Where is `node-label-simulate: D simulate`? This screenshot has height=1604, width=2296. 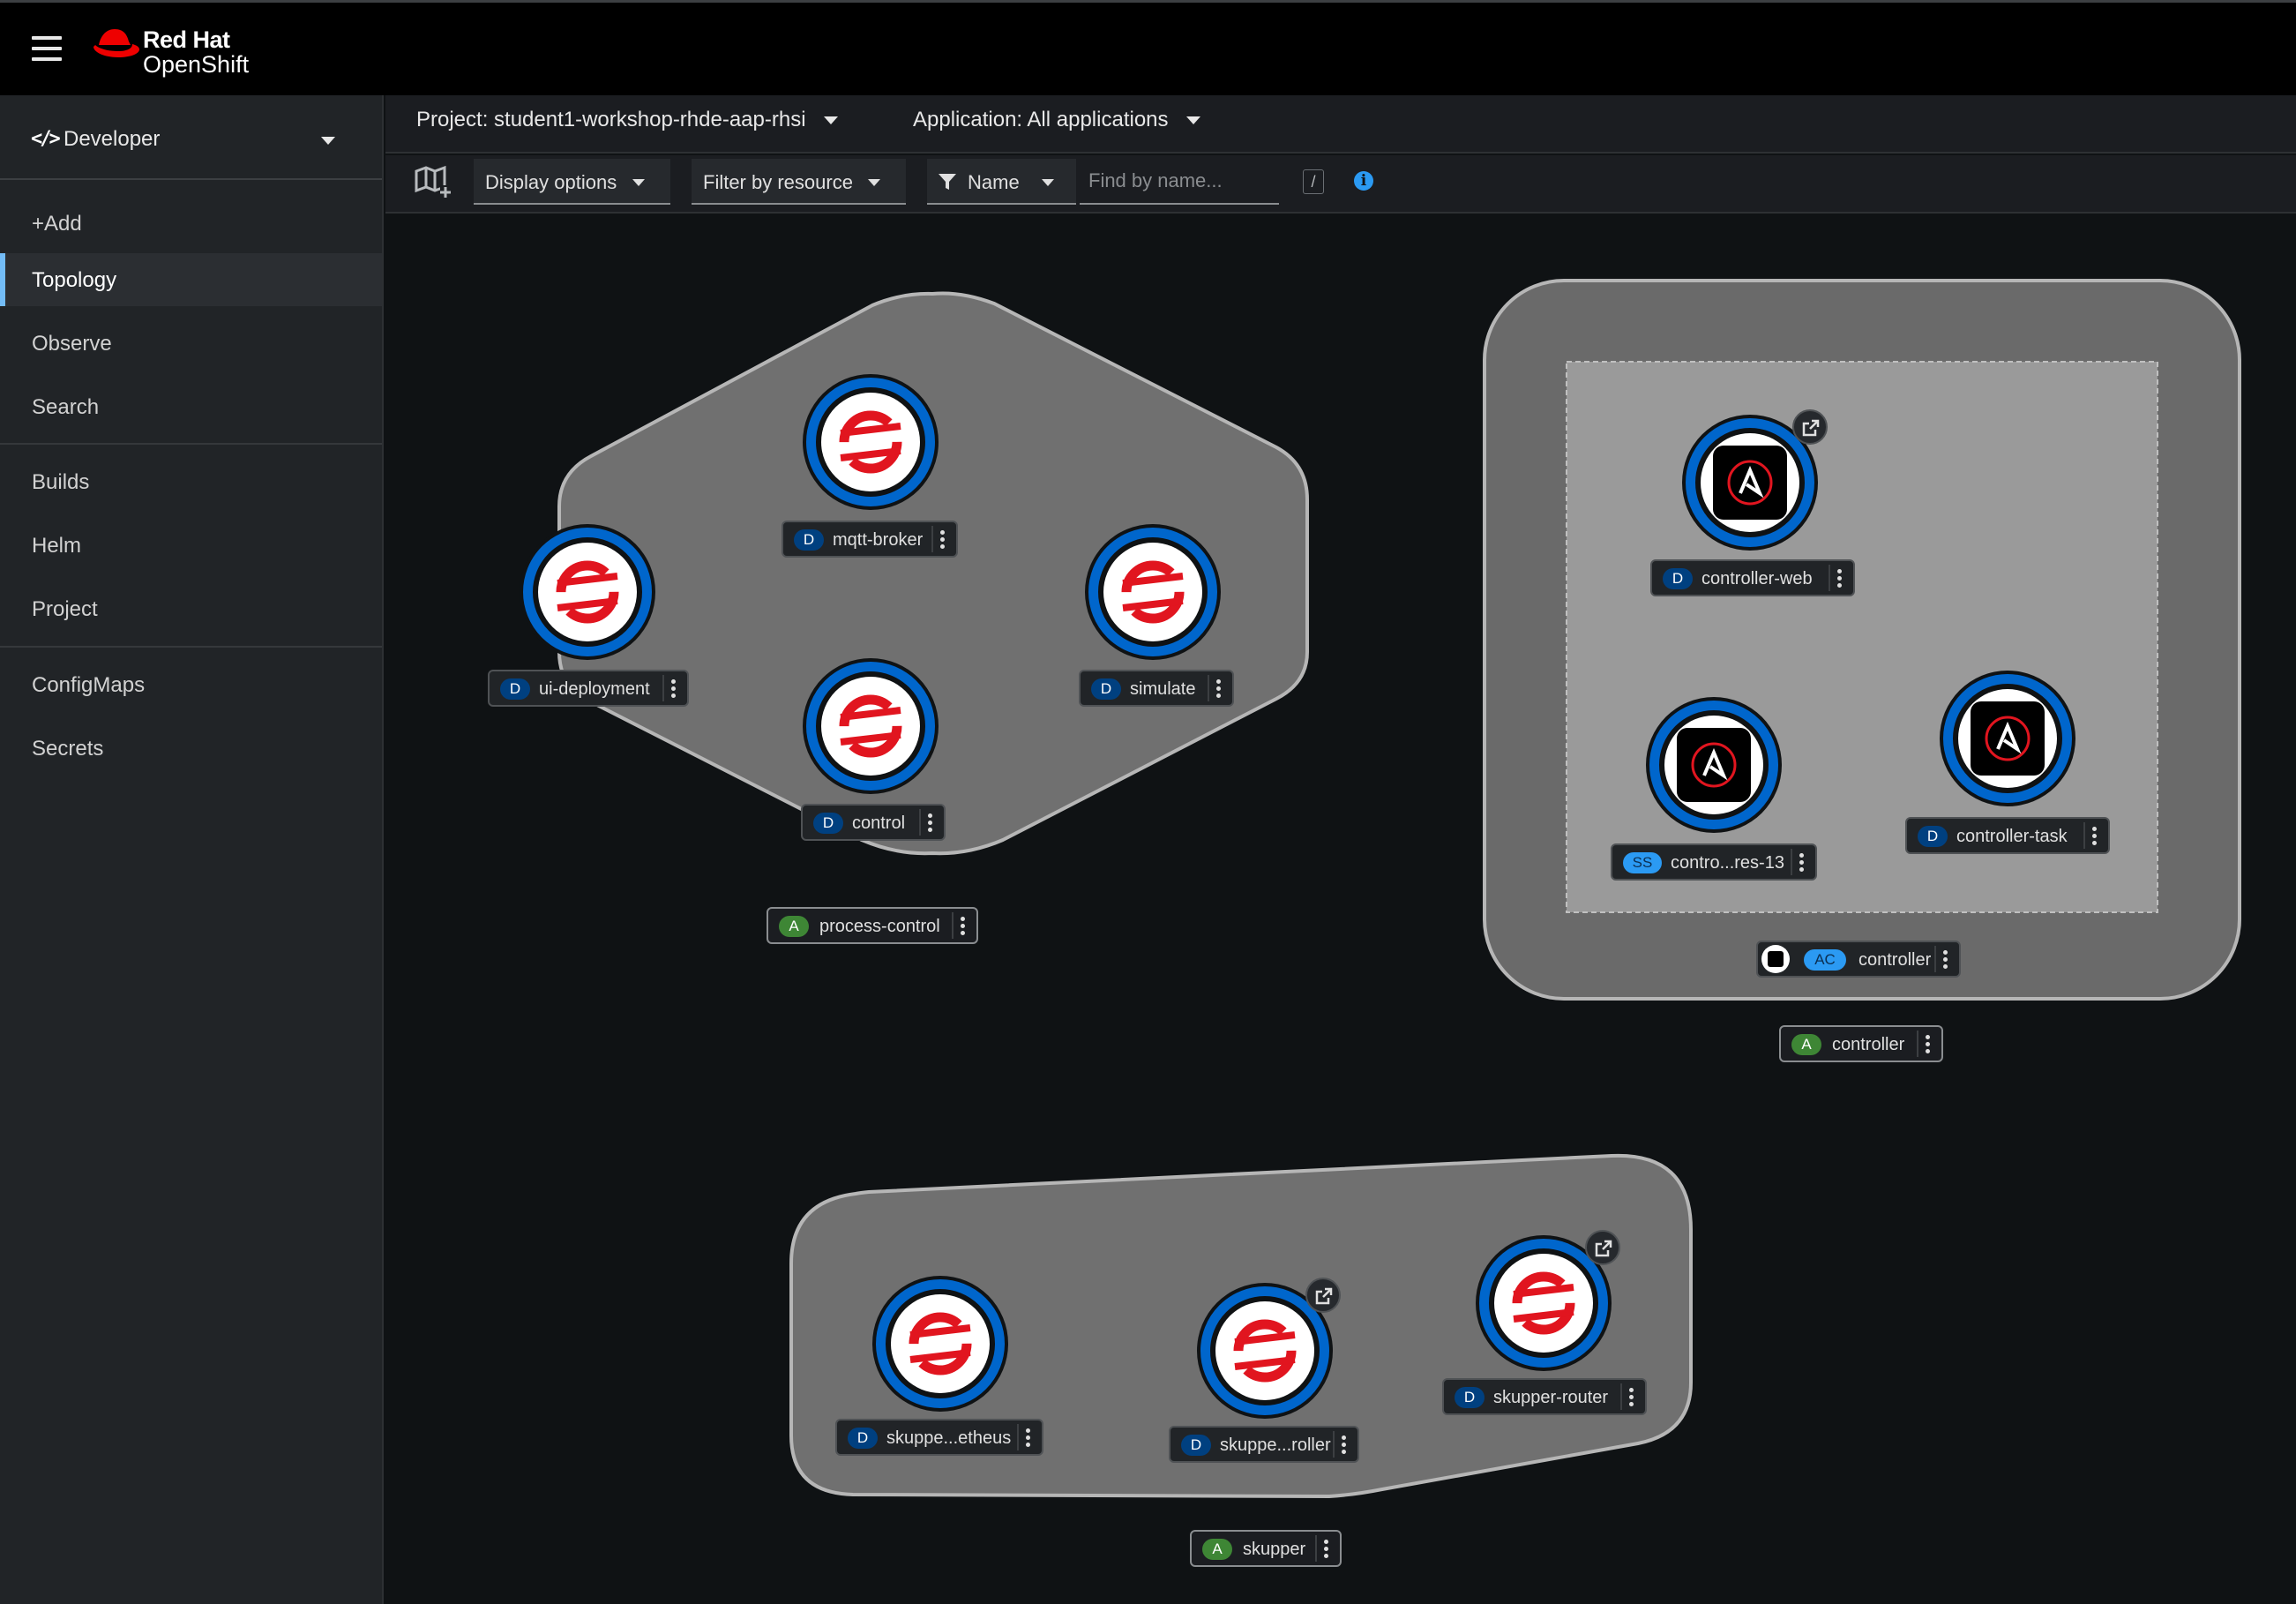
node-label-simulate: D simulate is located at coordinates (1156, 688).